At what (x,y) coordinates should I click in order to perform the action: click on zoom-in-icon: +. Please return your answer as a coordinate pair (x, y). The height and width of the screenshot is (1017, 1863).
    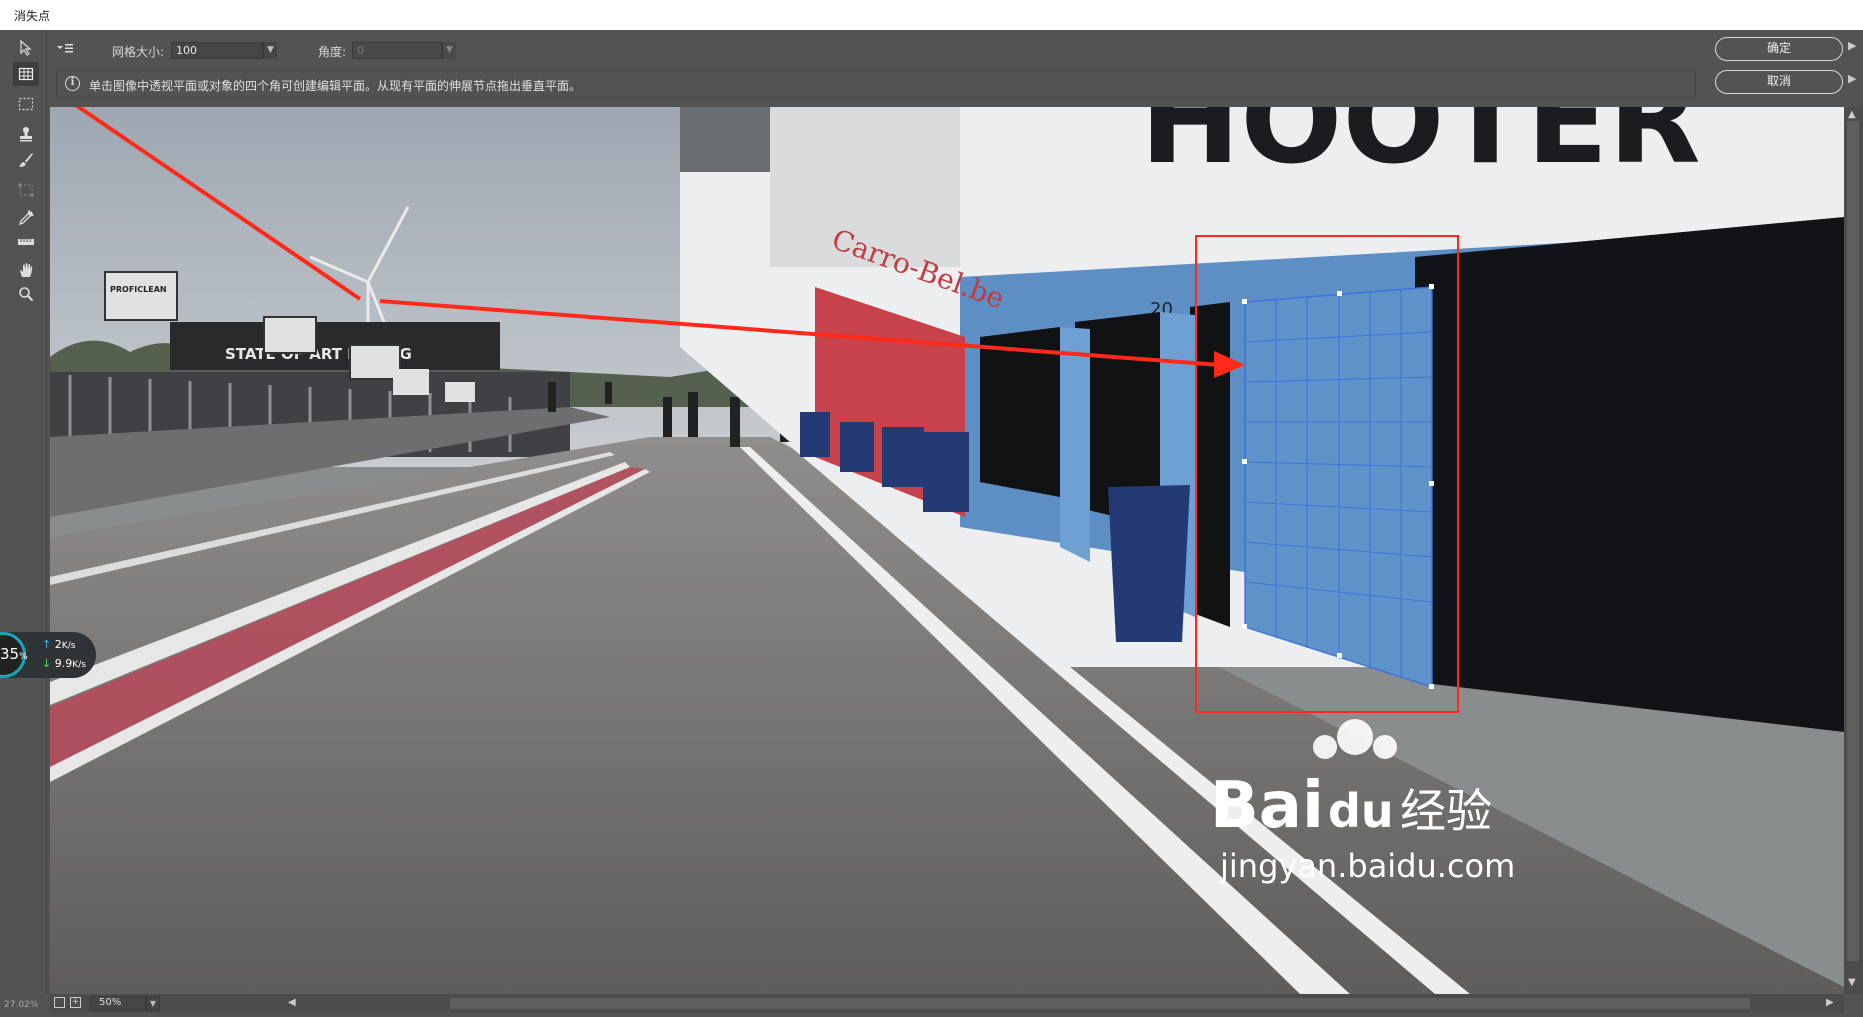
    Looking at the image, I should click on (75, 1002).